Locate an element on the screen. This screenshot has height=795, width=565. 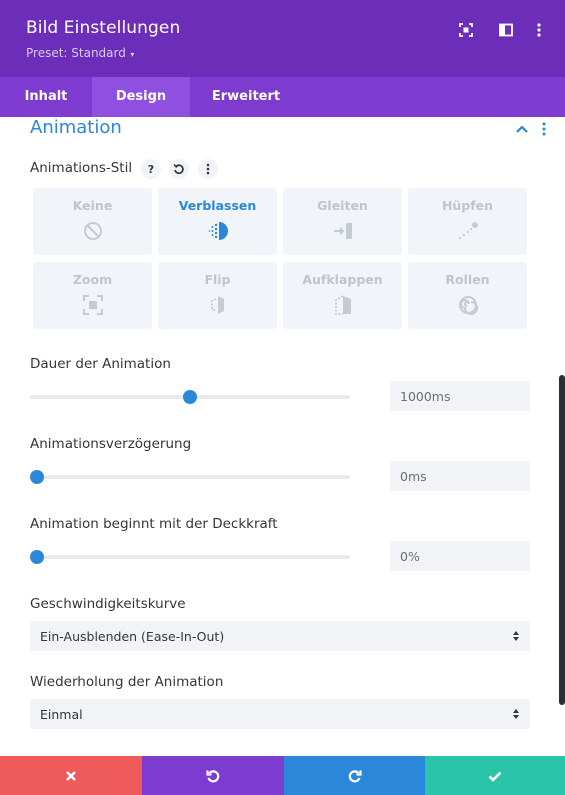
section-title: Animation is located at coordinates (76, 127).